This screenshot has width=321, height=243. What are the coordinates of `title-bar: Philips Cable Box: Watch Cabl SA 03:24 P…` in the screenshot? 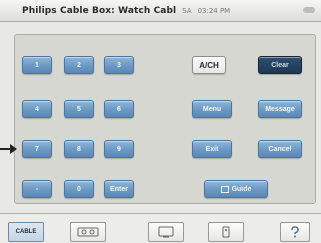 It's located at (160, 11).